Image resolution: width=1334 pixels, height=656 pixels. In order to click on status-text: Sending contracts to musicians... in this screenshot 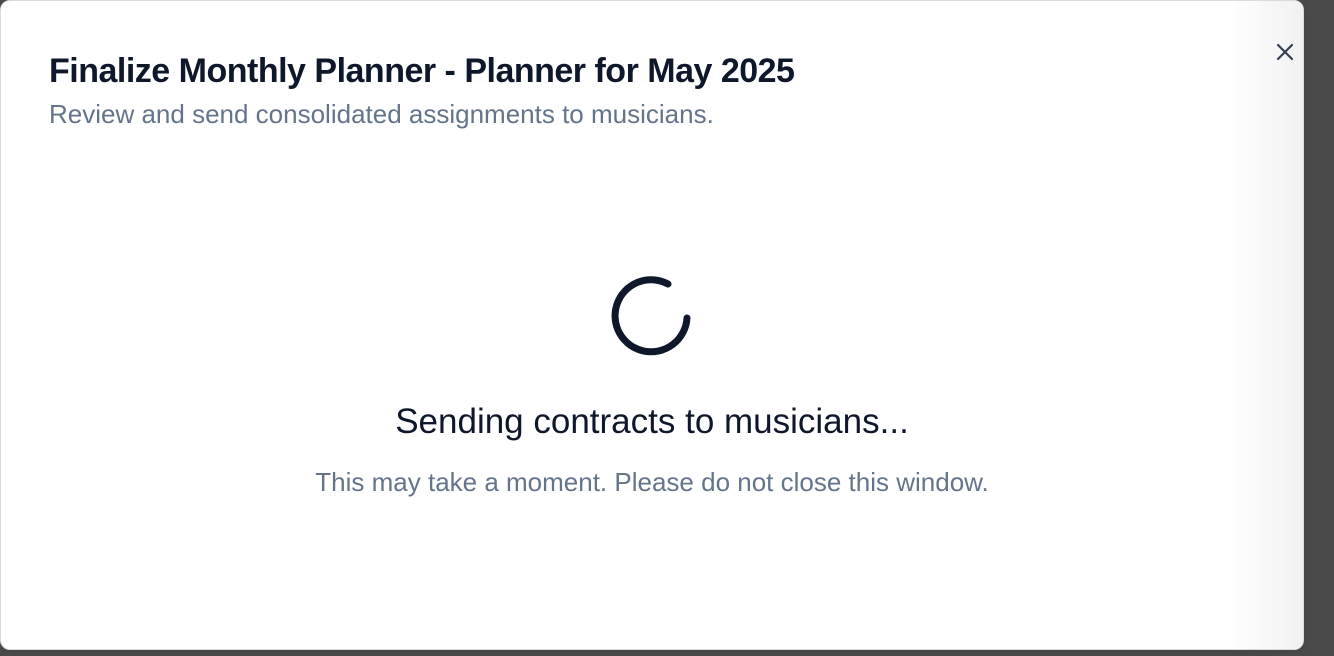, I will do `click(652, 421)`.